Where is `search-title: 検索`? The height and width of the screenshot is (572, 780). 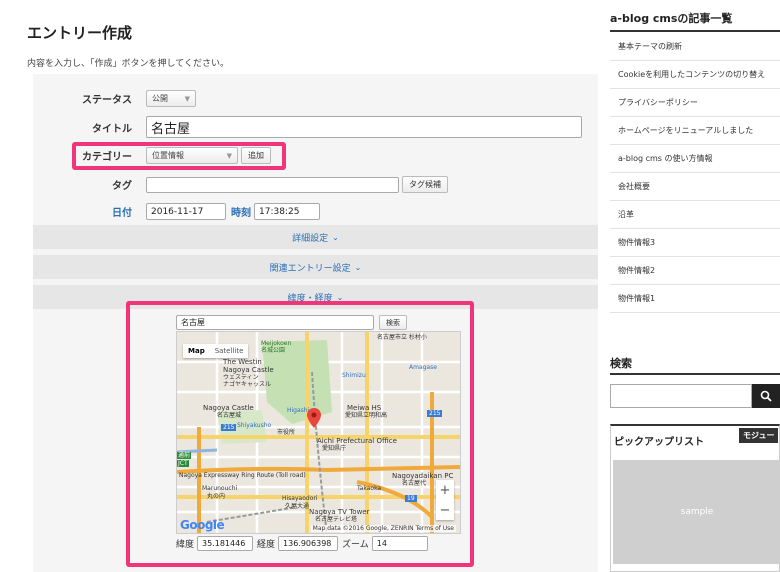 search-title: 検索 is located at coordinates (621, 363).